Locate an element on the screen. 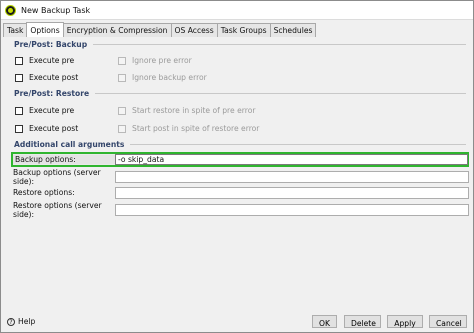 The height and width of the screenshot is (333, 474). apply-button: Apply is located at coordinates (405, 321).